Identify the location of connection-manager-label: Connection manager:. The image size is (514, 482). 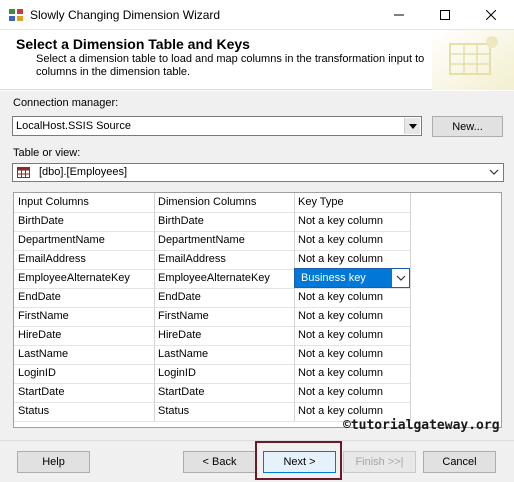
(66, 103).